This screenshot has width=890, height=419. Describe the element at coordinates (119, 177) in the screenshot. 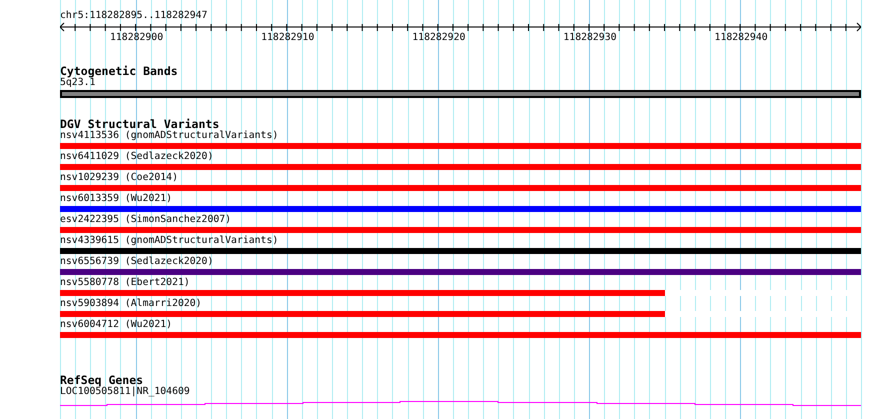

I see `feature-label: nsv1029239 (Coe2014)` at that location.